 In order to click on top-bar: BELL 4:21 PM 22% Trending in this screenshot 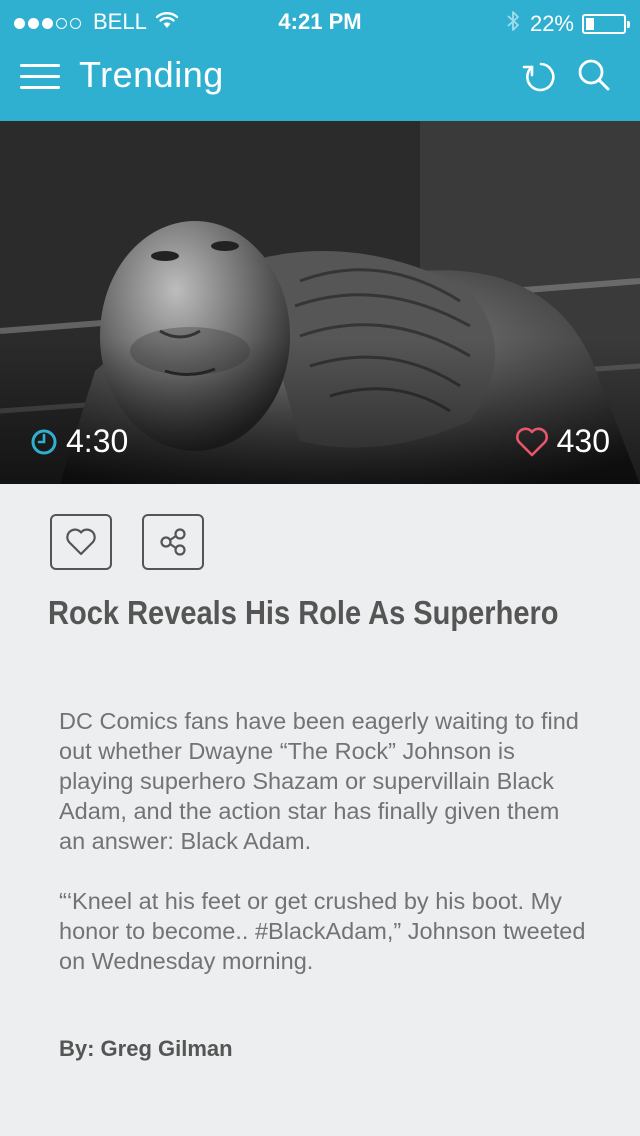, I will do `click(320, 60)`.